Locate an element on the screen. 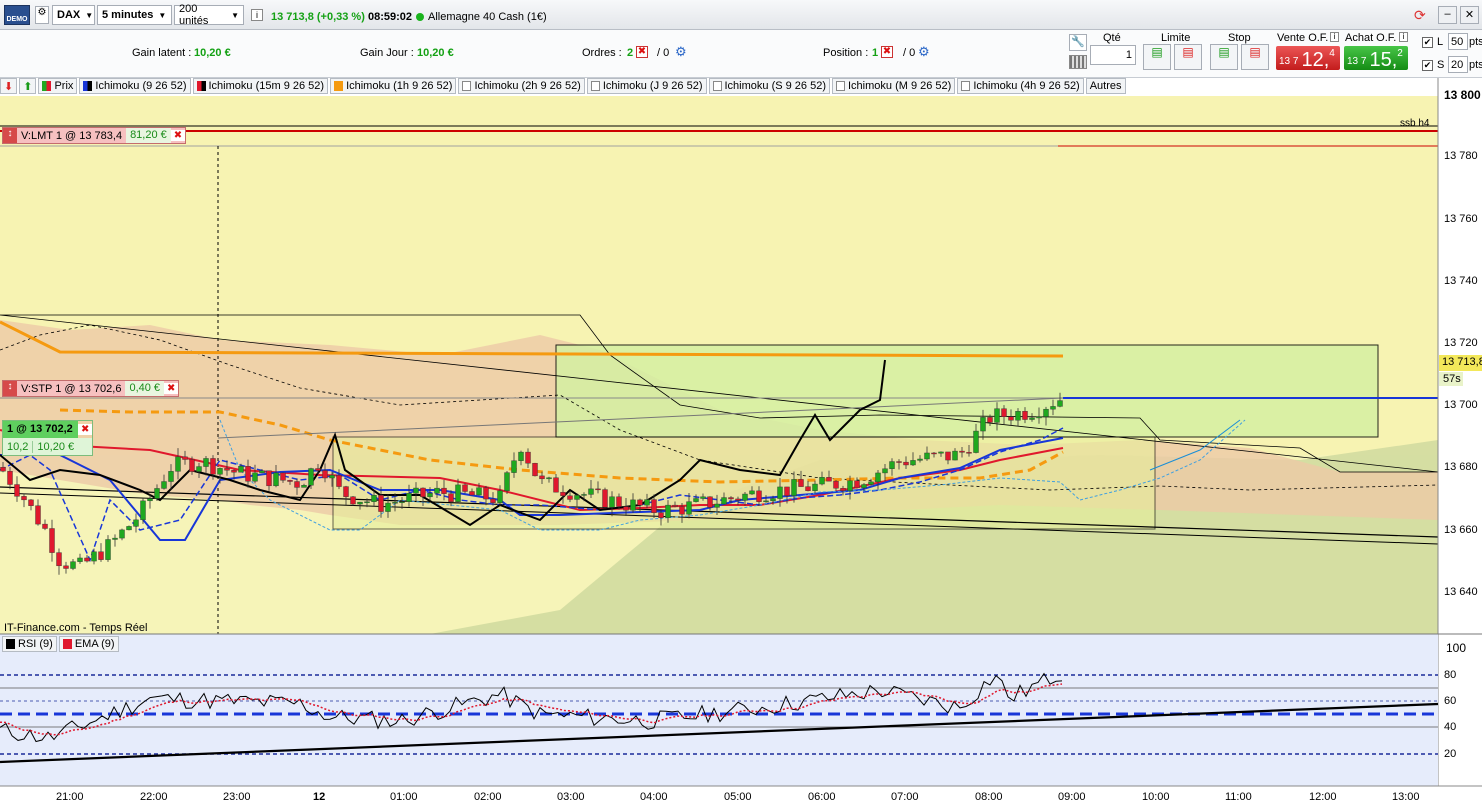 The width and height of the screenshot is (1482, 805). time-tick: 03:00 is located at coordinates (571, 797).